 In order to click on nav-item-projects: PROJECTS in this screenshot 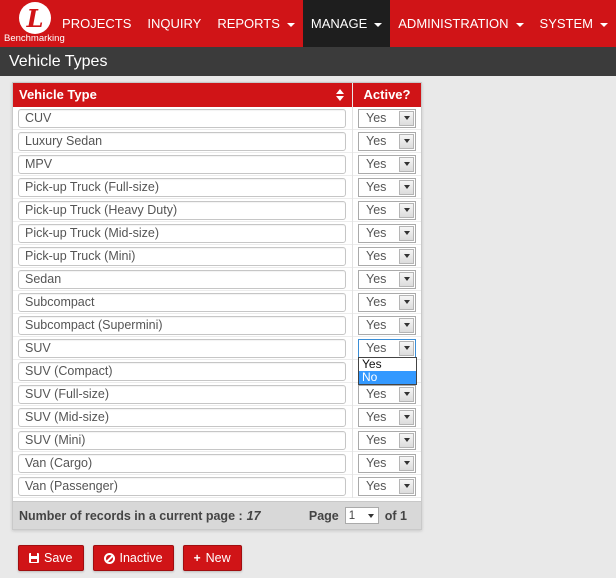, I will do `click(96, 23)`.